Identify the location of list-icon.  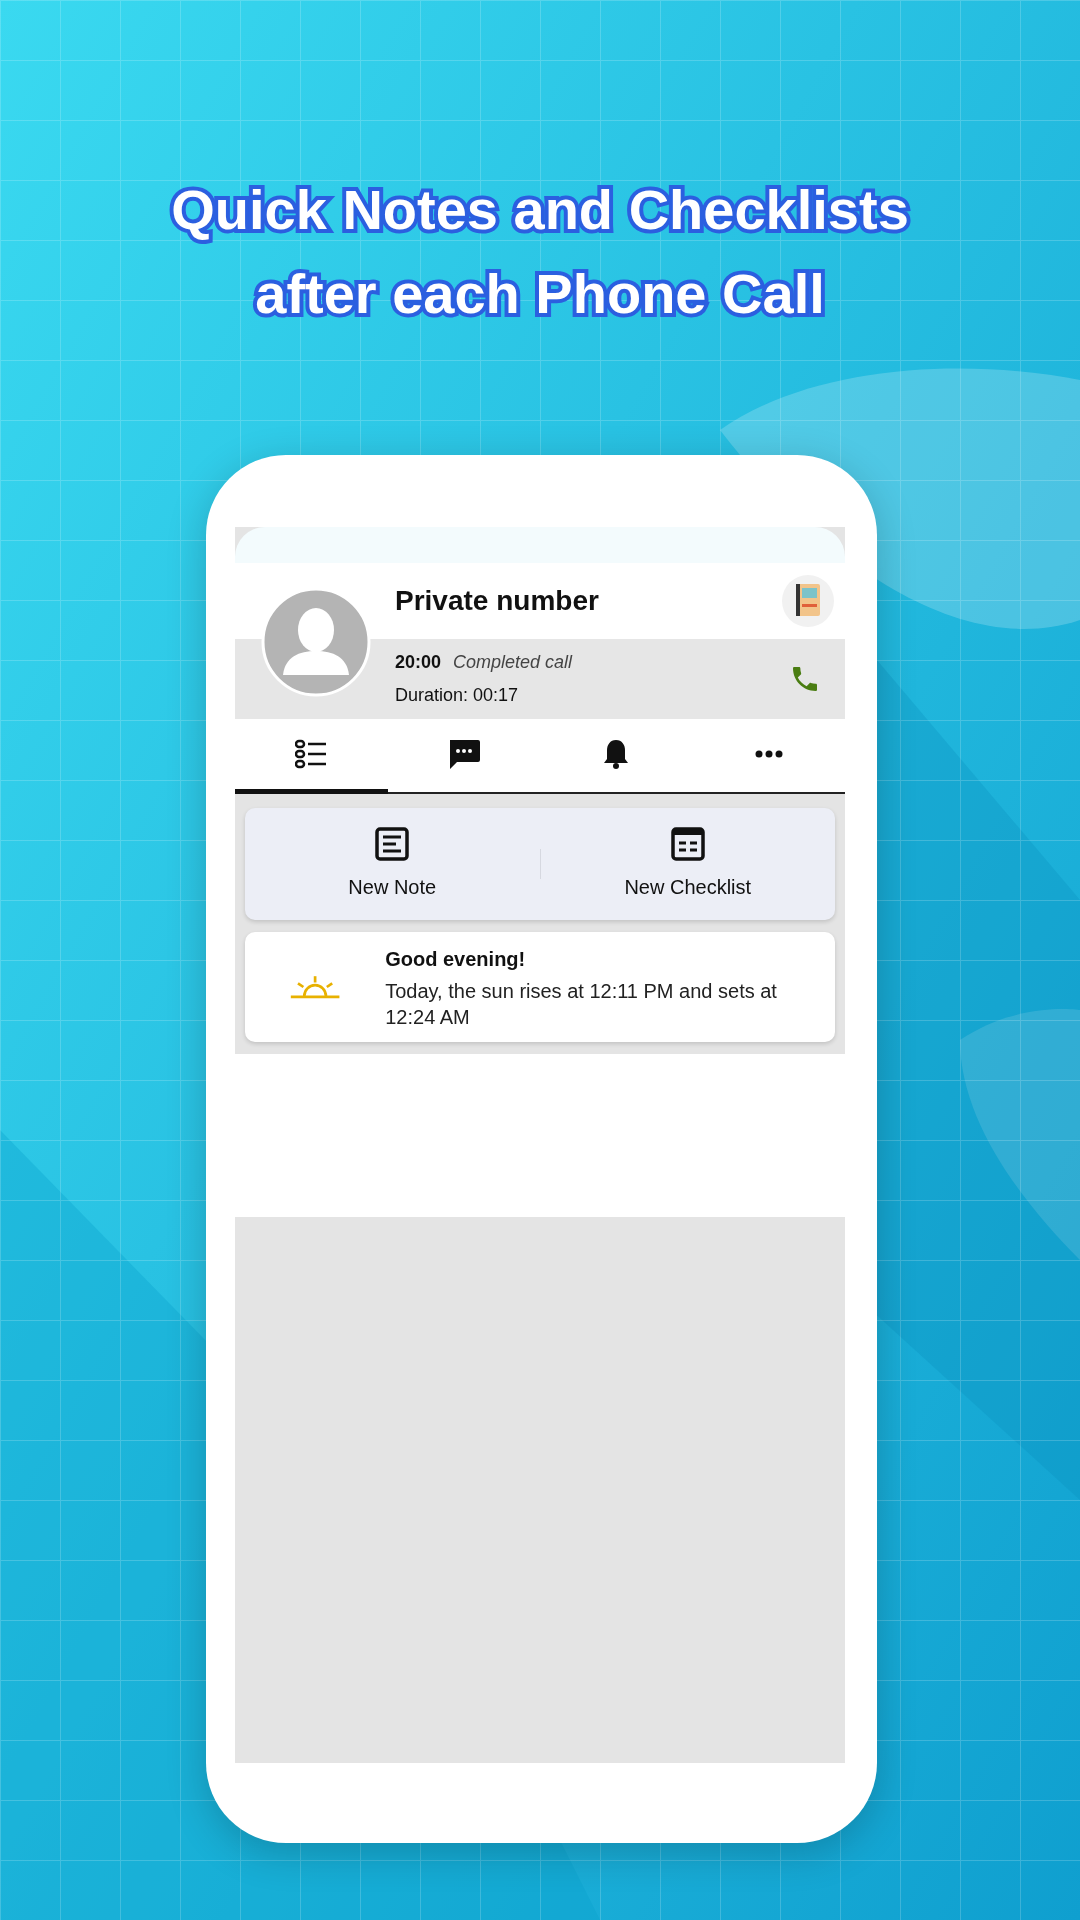
(311, 754).